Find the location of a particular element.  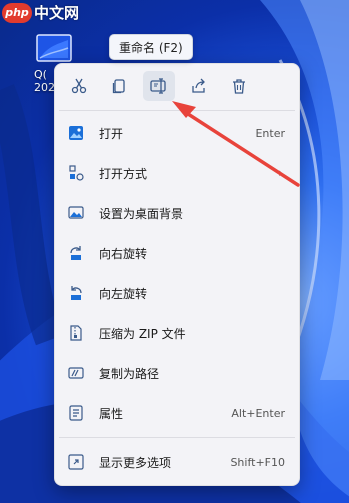

menu-item-compress-zip: 压缩为 ZIP 文件 is located at coordinates (177, 333).